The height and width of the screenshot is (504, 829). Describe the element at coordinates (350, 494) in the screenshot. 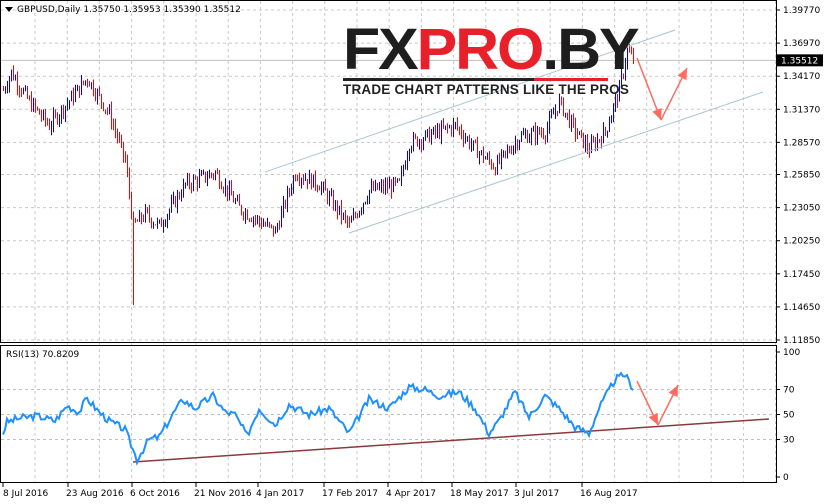

I see `date-tick-label: 17 Feb 2017` at that location.